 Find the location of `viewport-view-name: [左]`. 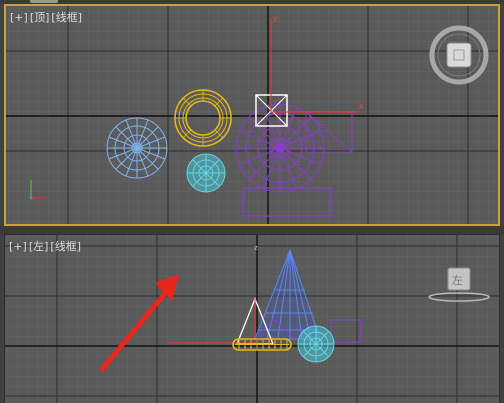

viewport-view-name: [左] is located at coordinates (39, 246).